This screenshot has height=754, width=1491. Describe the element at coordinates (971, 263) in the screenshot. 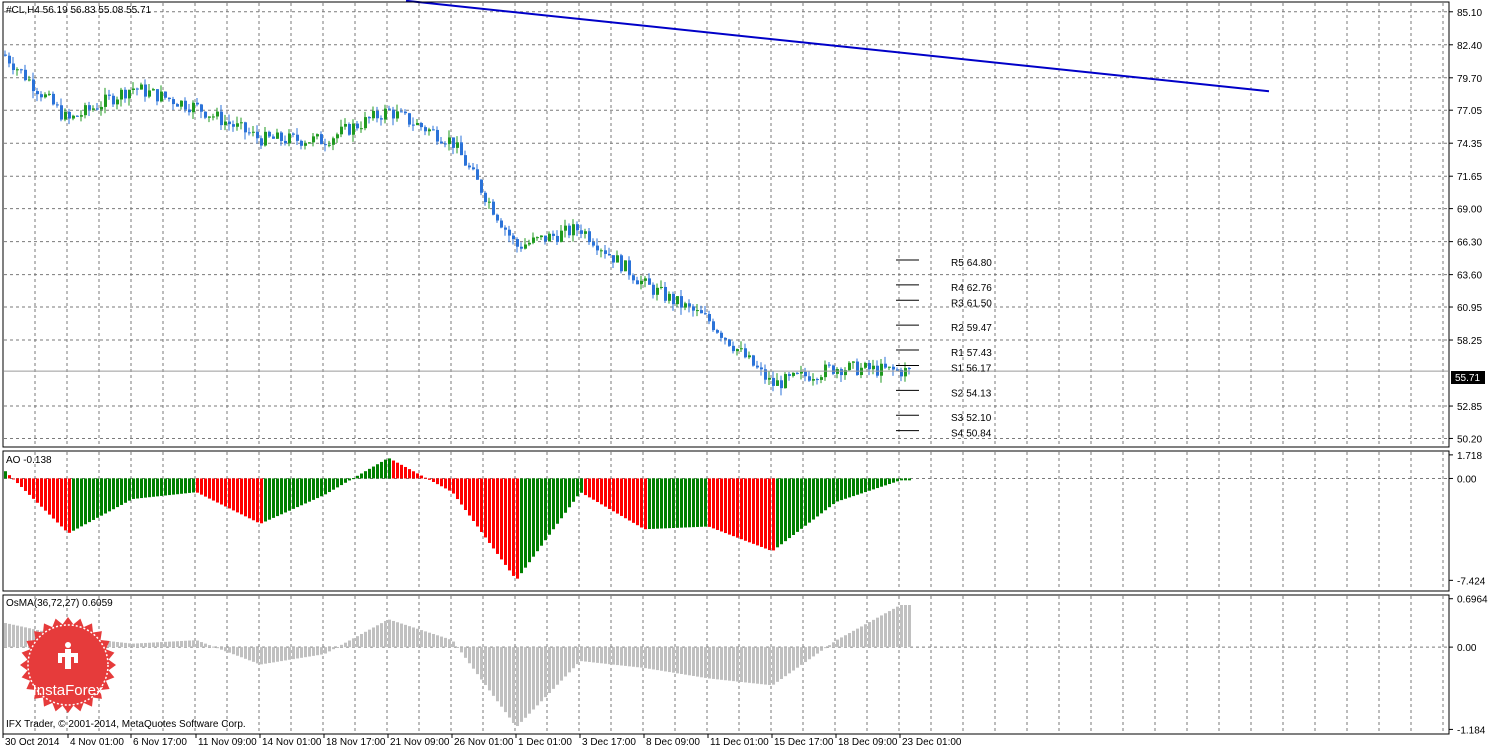

I see `pivot-level-label: R5 64.80` at that location.